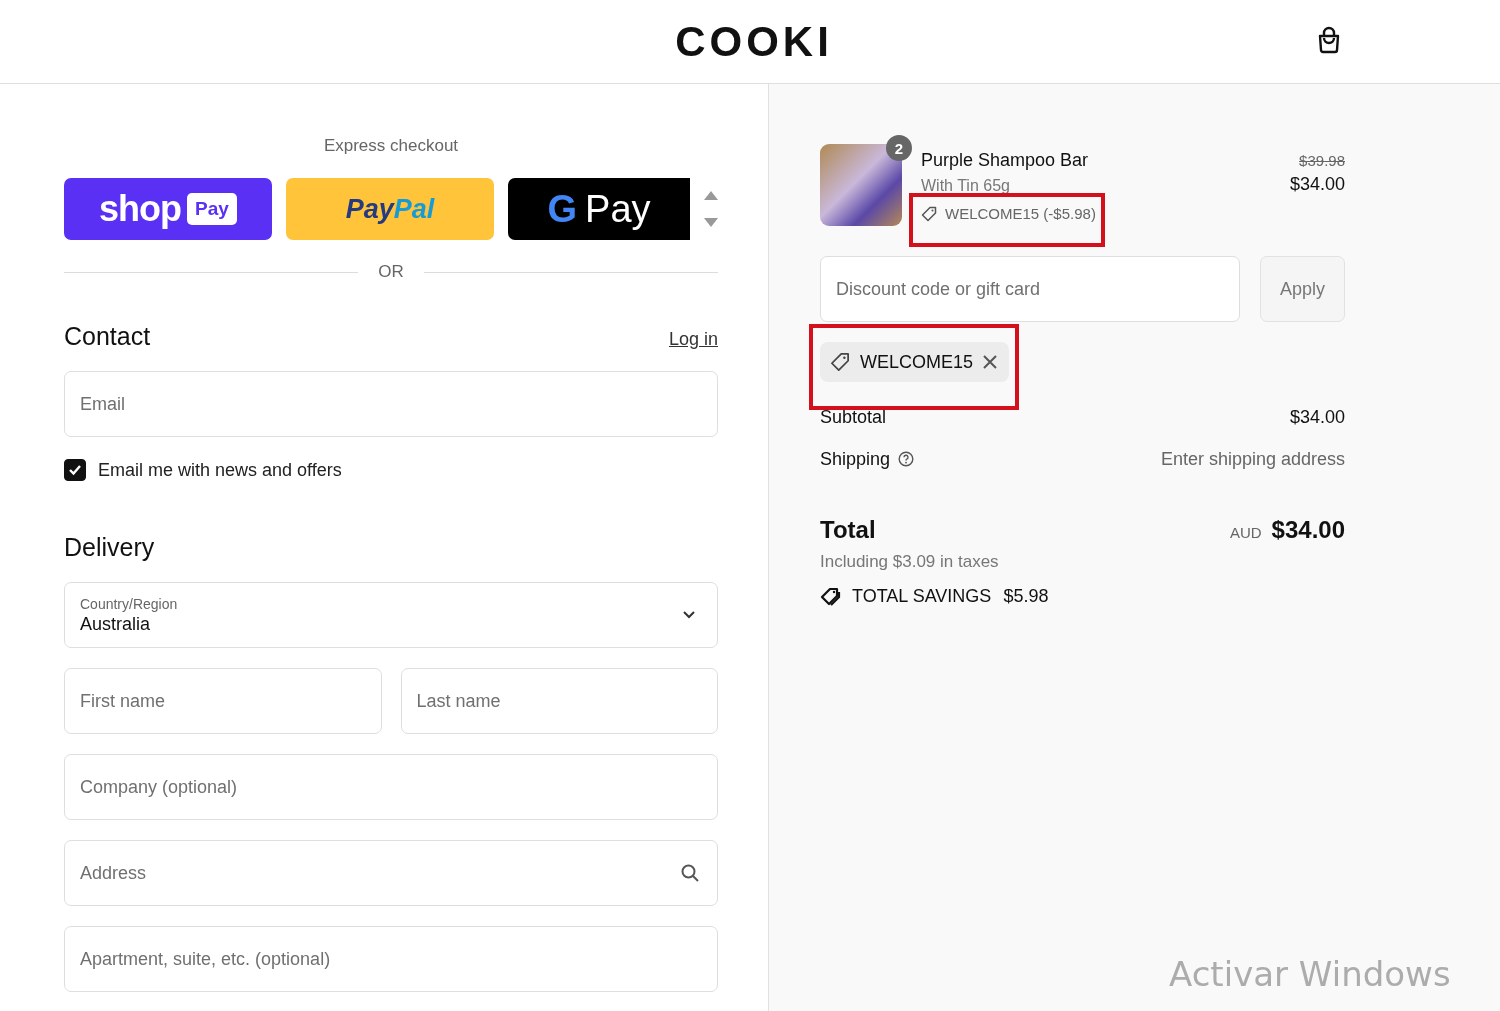 This screenshot has width=1500, height=1011. What do you see at coordinates (168, 209) in the screenshot?
I see `shop-pay-button: shop Pay` at bounding box center [168, 209].